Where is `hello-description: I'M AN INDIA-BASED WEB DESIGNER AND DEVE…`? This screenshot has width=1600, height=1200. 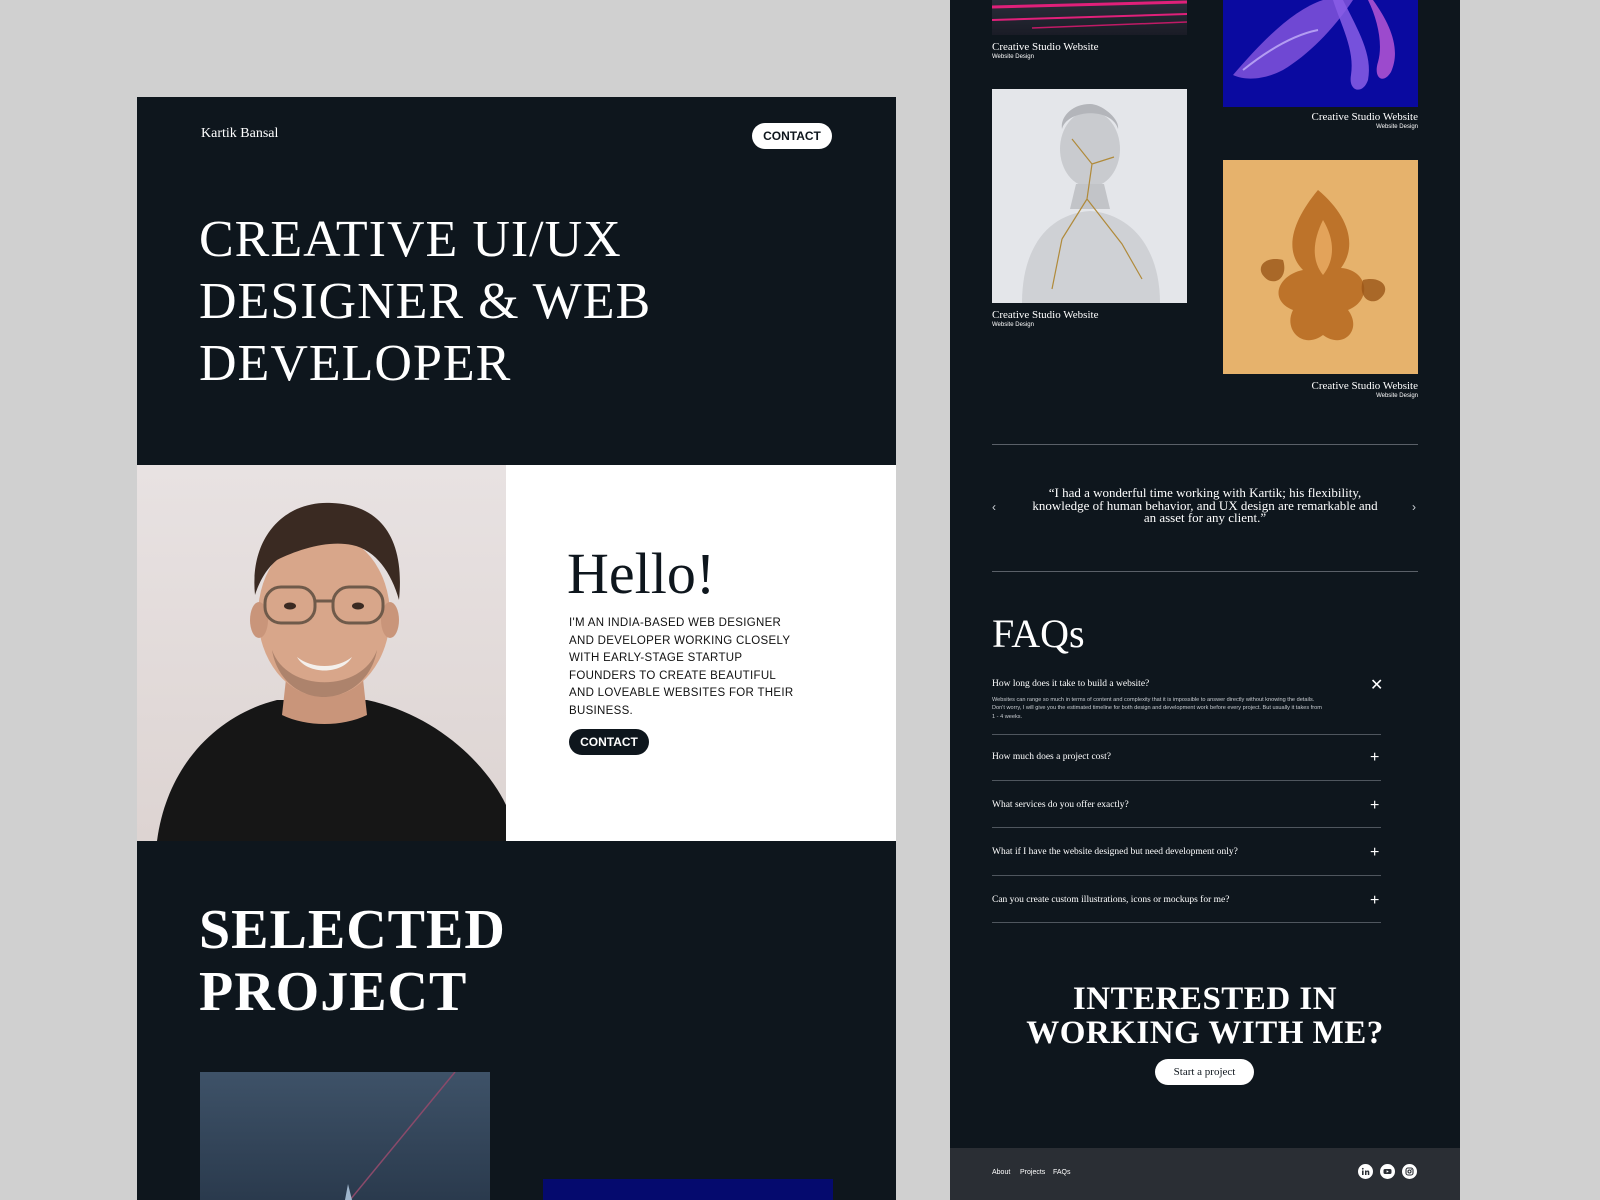 hello-description: I'M AN INDIA-BASED WEB DESIGNER AND DEVE… is located at coordinates (681, 667).